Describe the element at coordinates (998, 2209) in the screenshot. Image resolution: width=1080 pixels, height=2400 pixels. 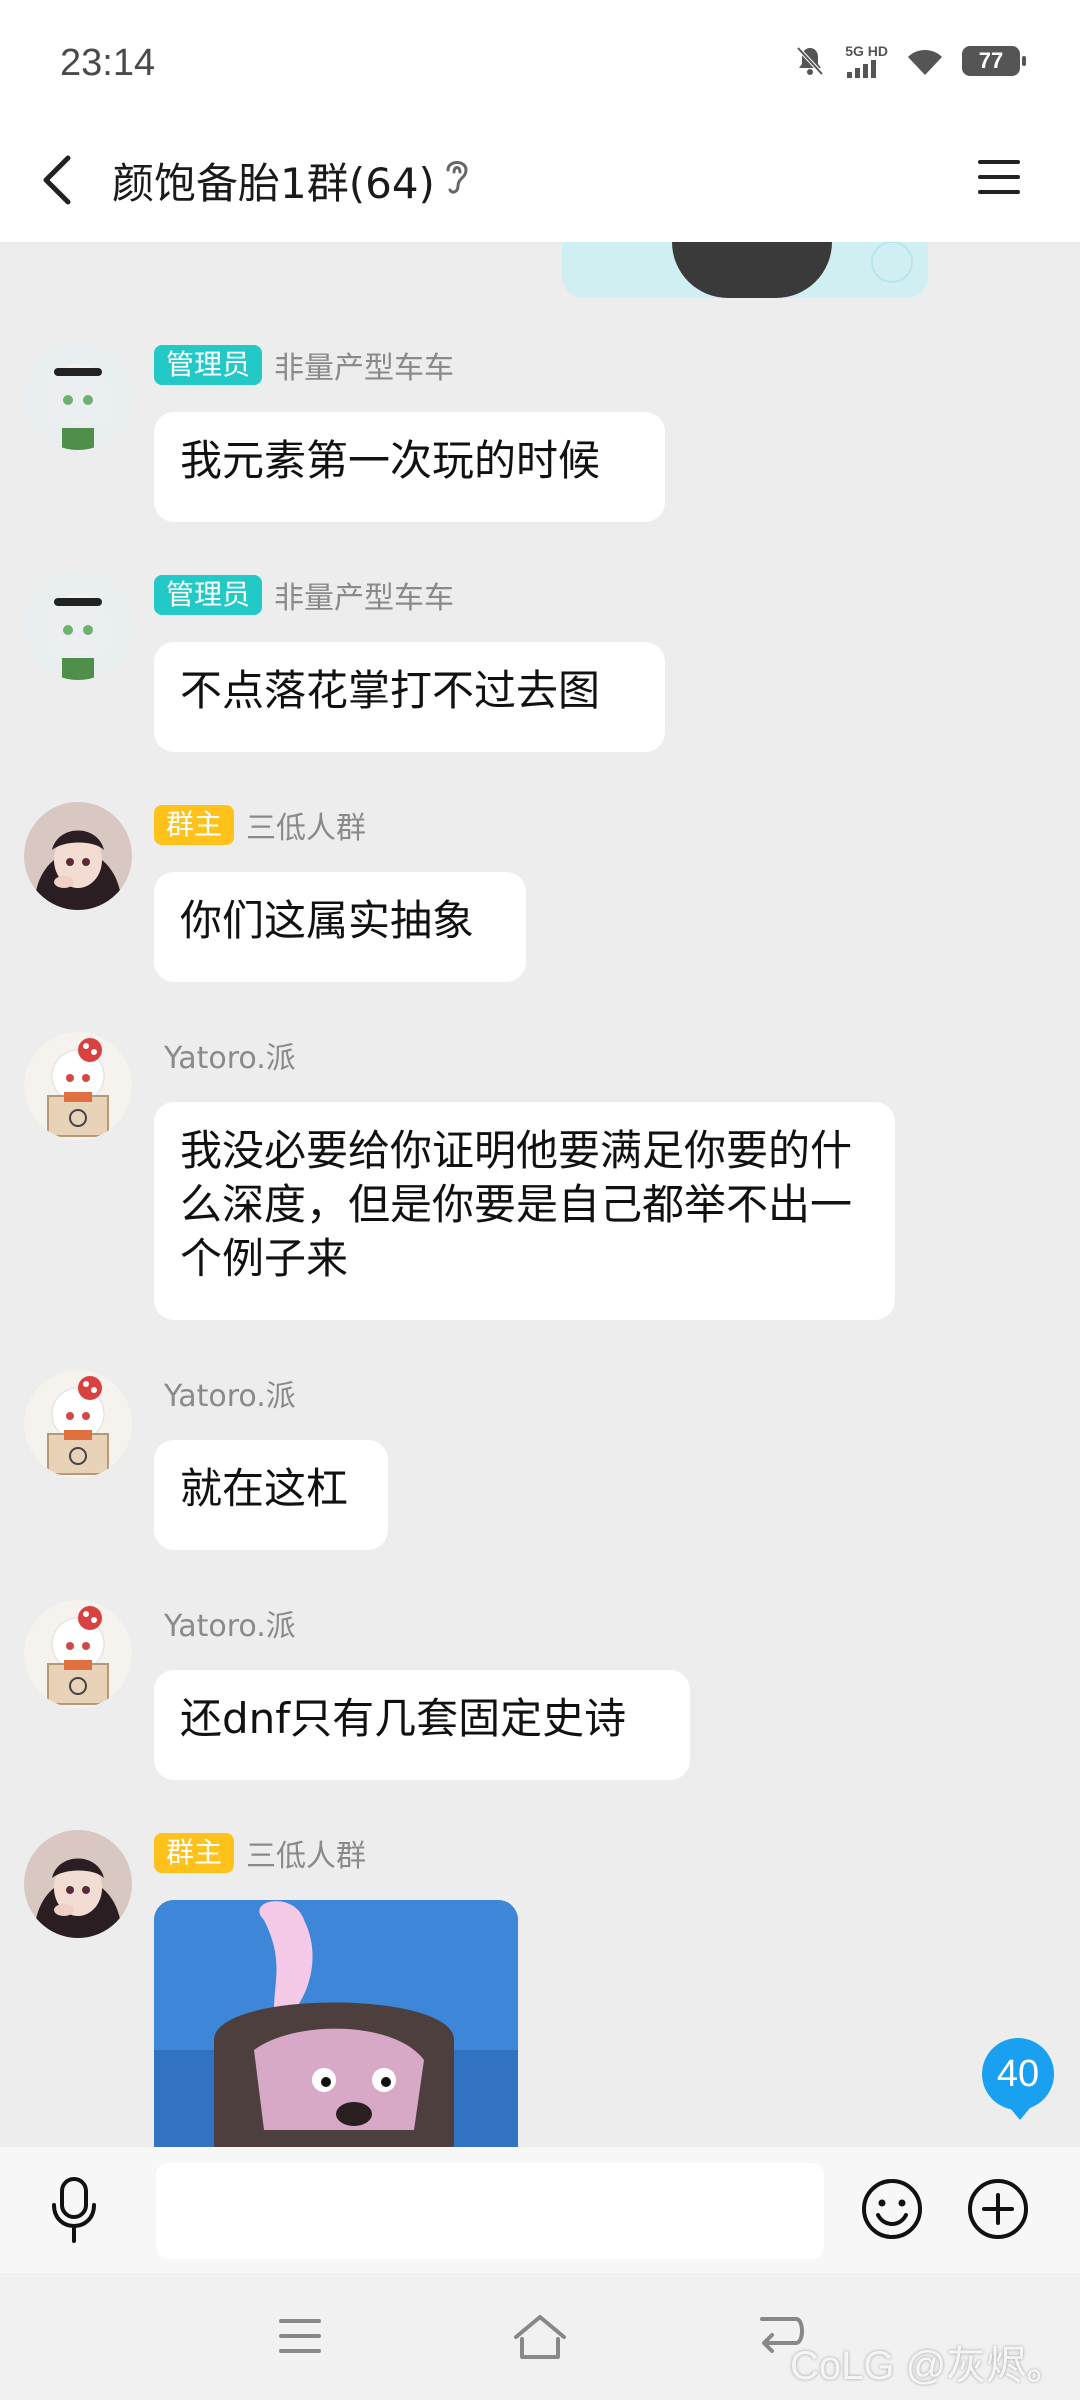
I see `plus-icon` at that location.